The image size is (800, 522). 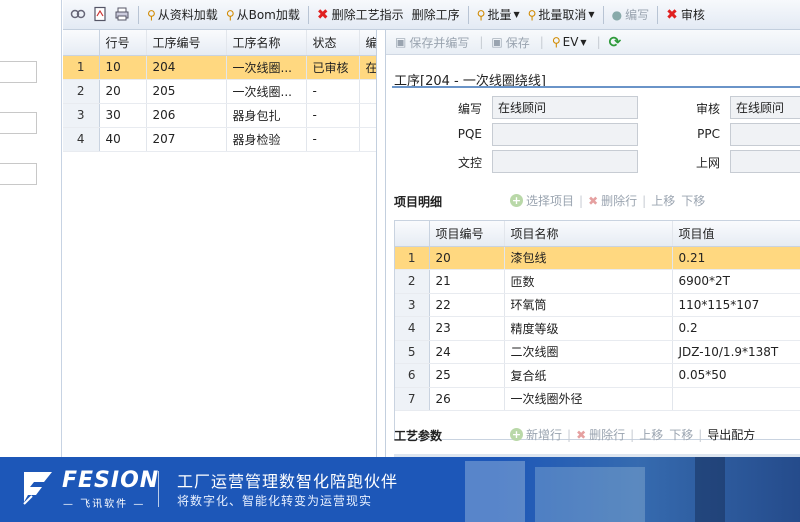 What do you see at coordinates (266, 139) in the screenshot?
I see `name-cell: 器身检验` at bounding box center [266, 139].